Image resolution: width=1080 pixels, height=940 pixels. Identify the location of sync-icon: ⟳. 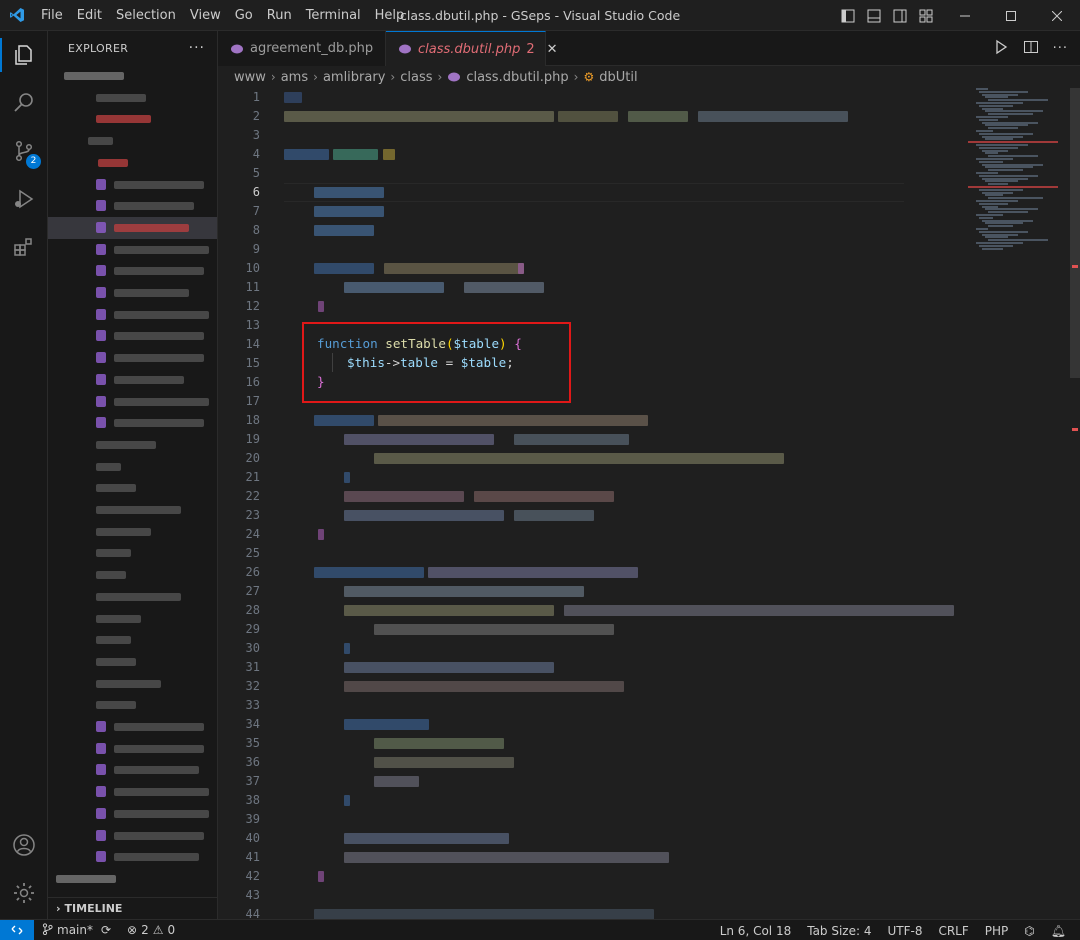
(106, 930).